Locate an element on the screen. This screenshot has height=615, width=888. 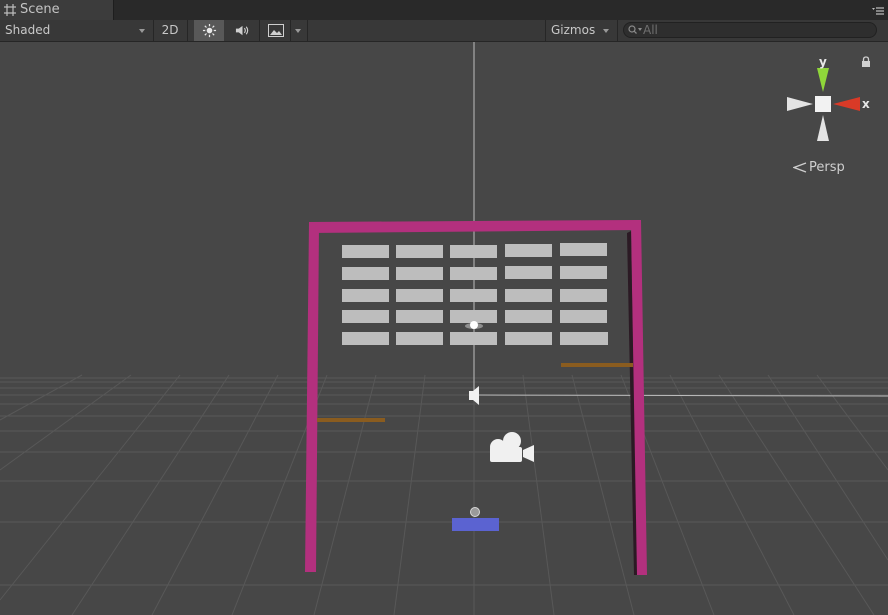
tab-scene: Scene is located at coordinates (57, 10).